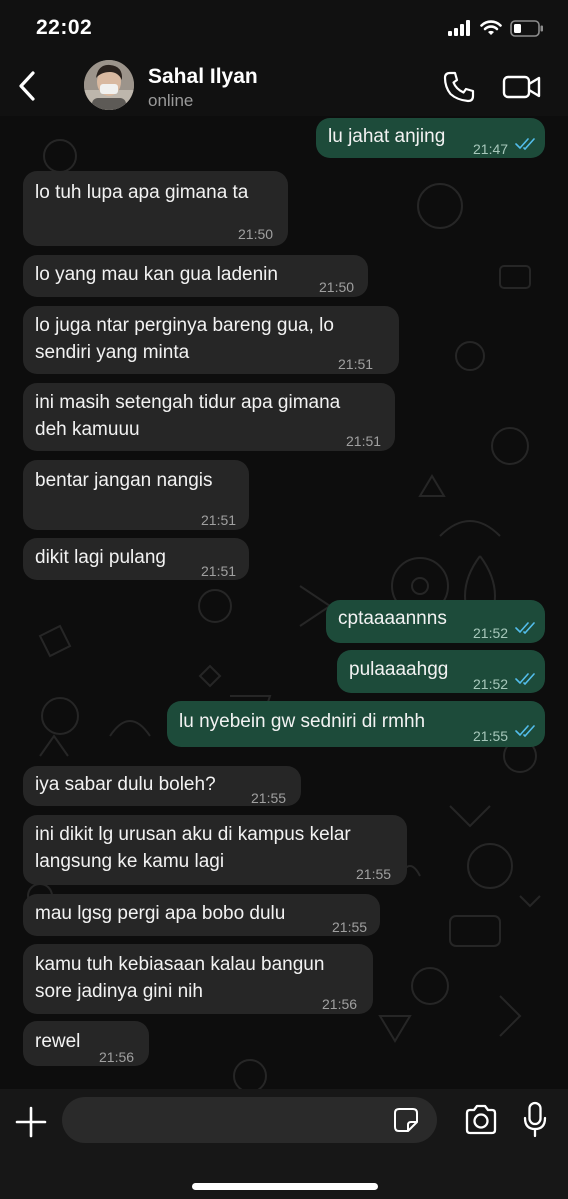  Describe the element at coordinates (119, 991) in the screenshot. I see `message-text-line-2: sore jadinya gini nih` at that location.